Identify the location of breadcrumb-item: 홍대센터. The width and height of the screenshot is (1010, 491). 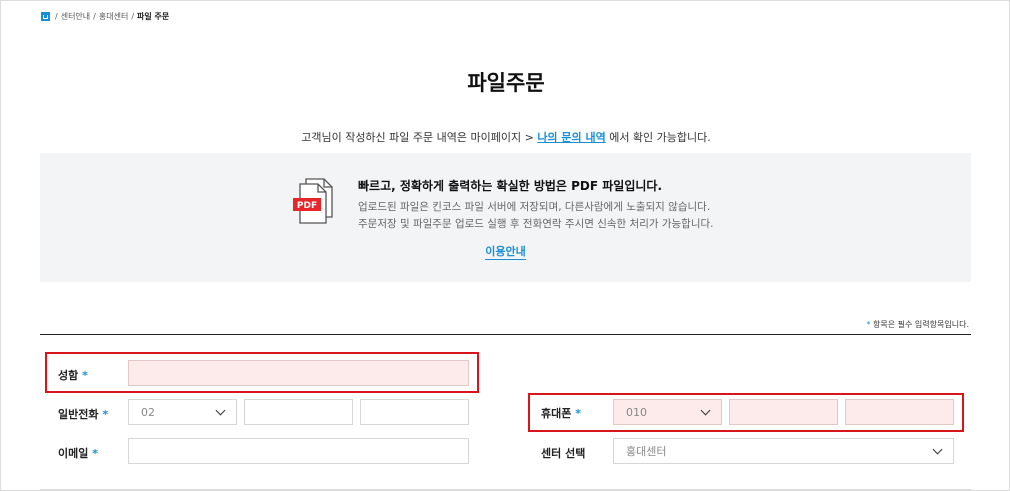
(113, 16).